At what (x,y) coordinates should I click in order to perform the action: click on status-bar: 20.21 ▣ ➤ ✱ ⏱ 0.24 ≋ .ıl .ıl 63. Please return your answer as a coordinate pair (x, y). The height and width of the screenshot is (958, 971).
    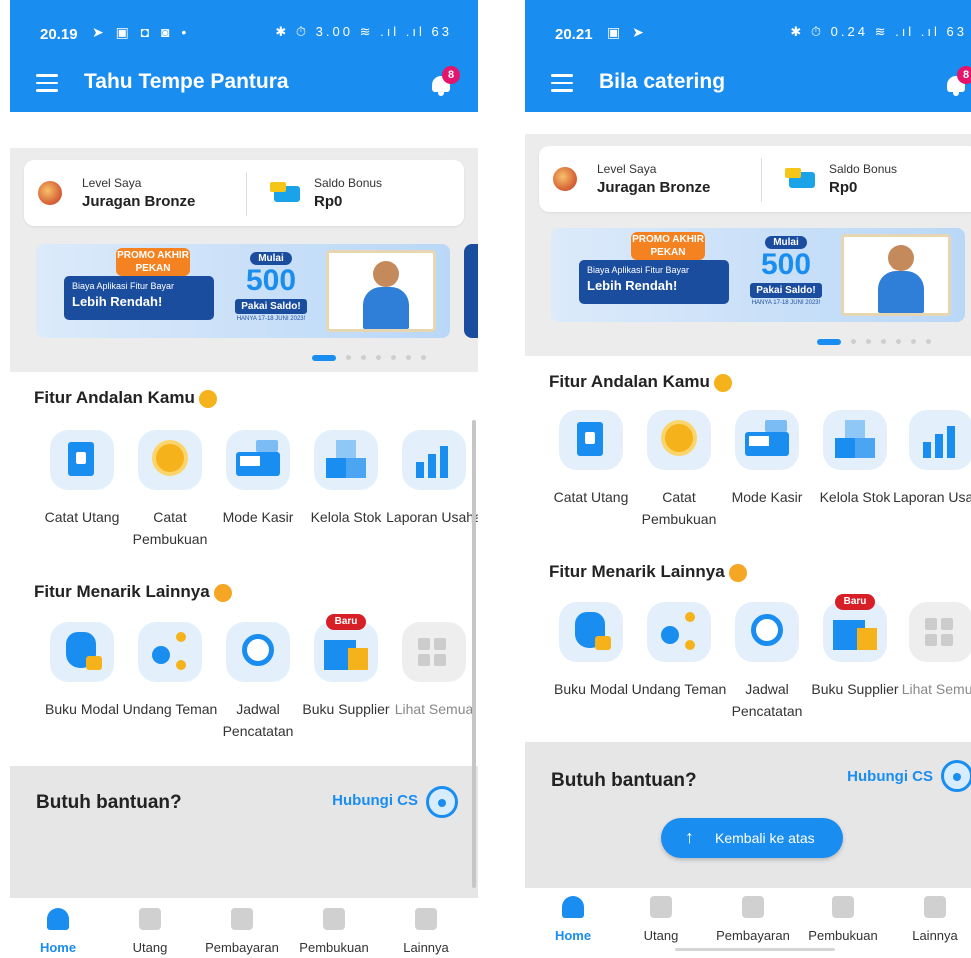
    Looking at the image, I should click on (748, 30).